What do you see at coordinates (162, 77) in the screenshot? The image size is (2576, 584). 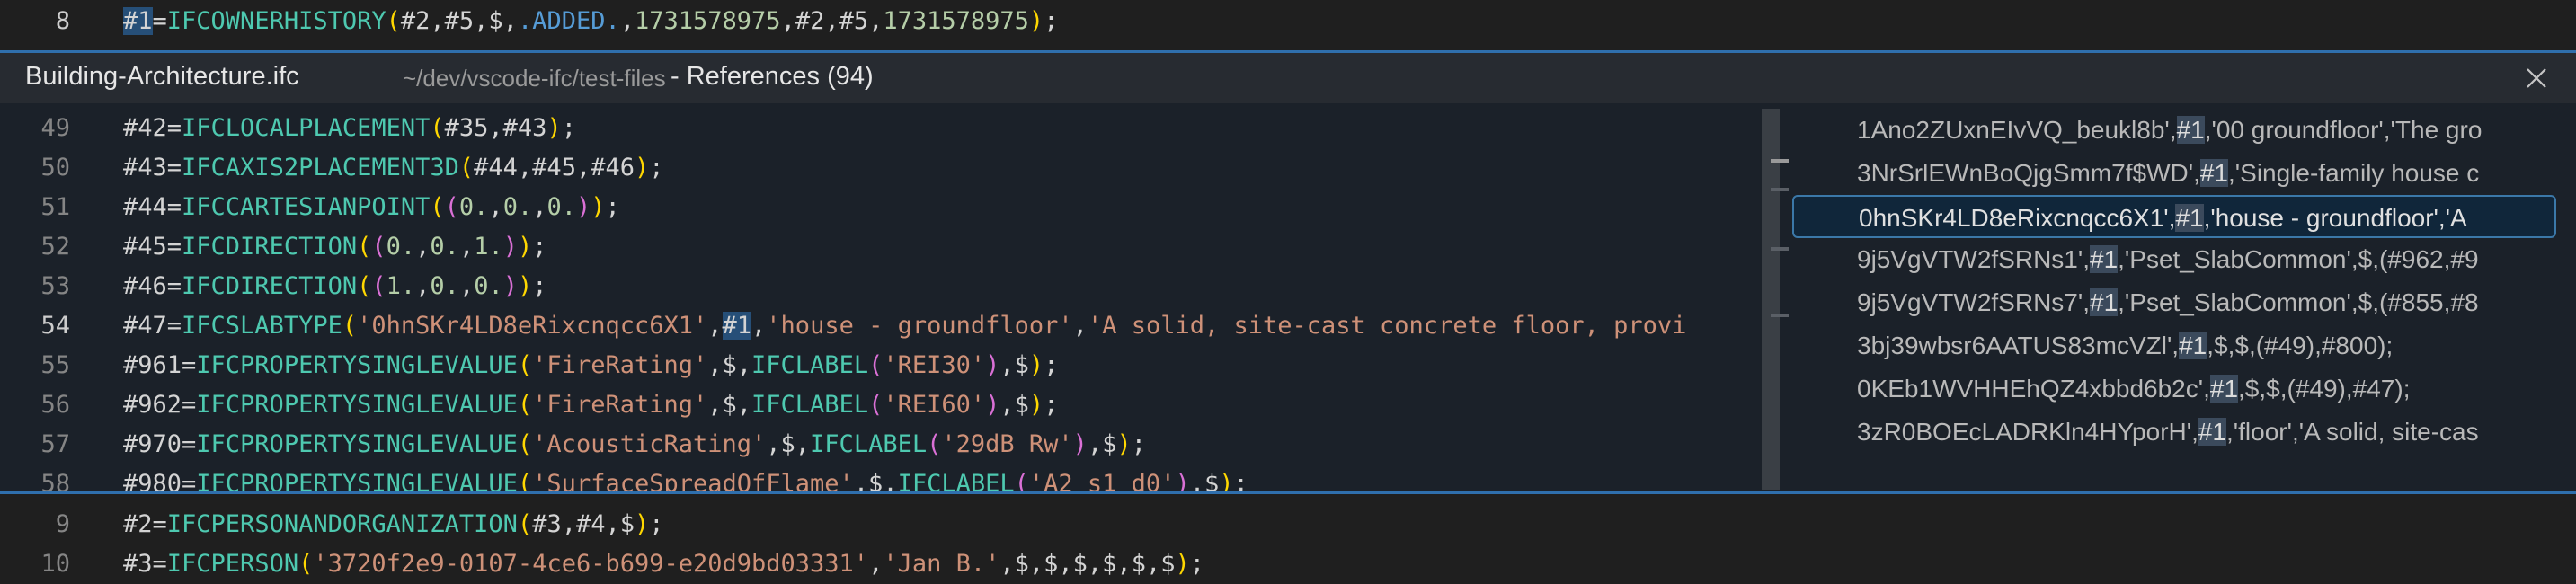 I see `peek-file-name: Building-Architecture.ifc` at bounding box center [162, 77].